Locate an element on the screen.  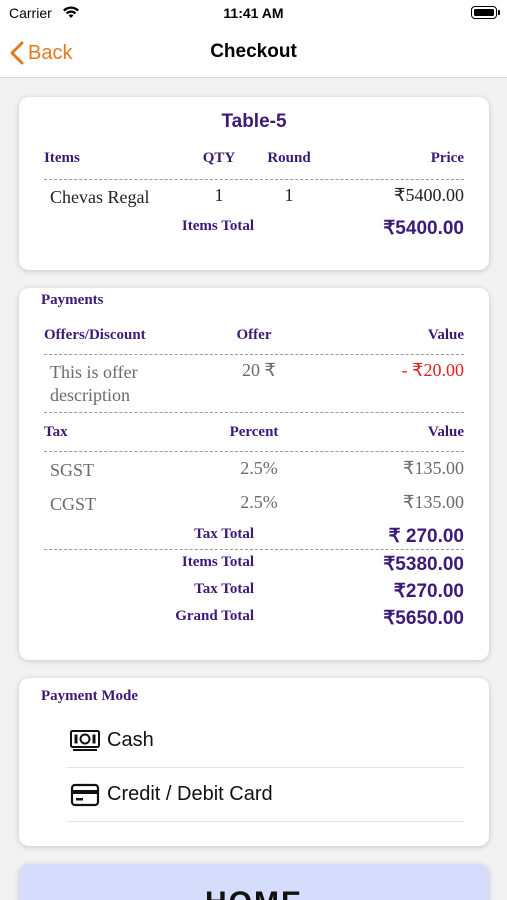
home-button-label: HOME is located at coordinates (254, 893).